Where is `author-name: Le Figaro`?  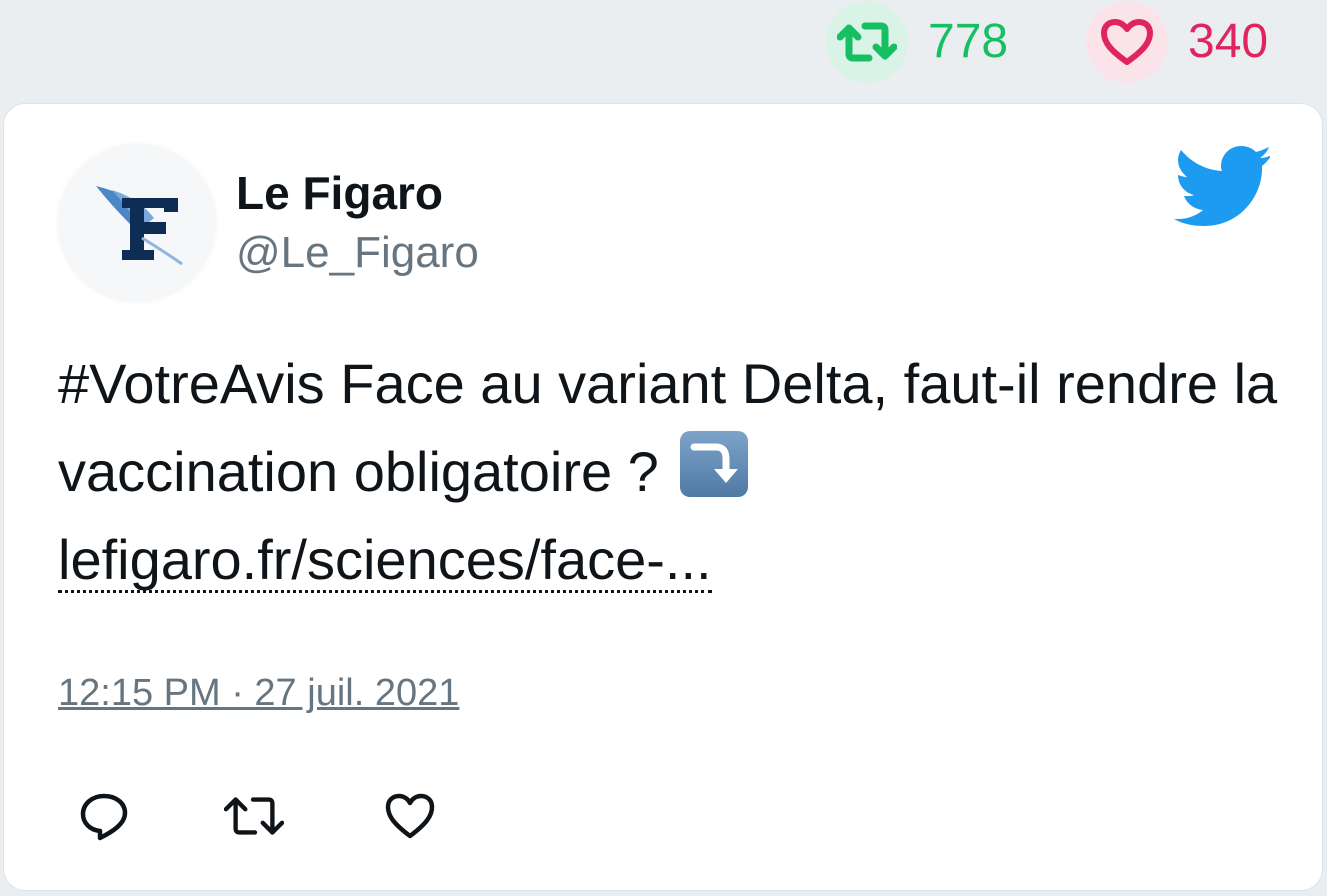 author-name: Le Figaro is located at coordinates (339, 193).